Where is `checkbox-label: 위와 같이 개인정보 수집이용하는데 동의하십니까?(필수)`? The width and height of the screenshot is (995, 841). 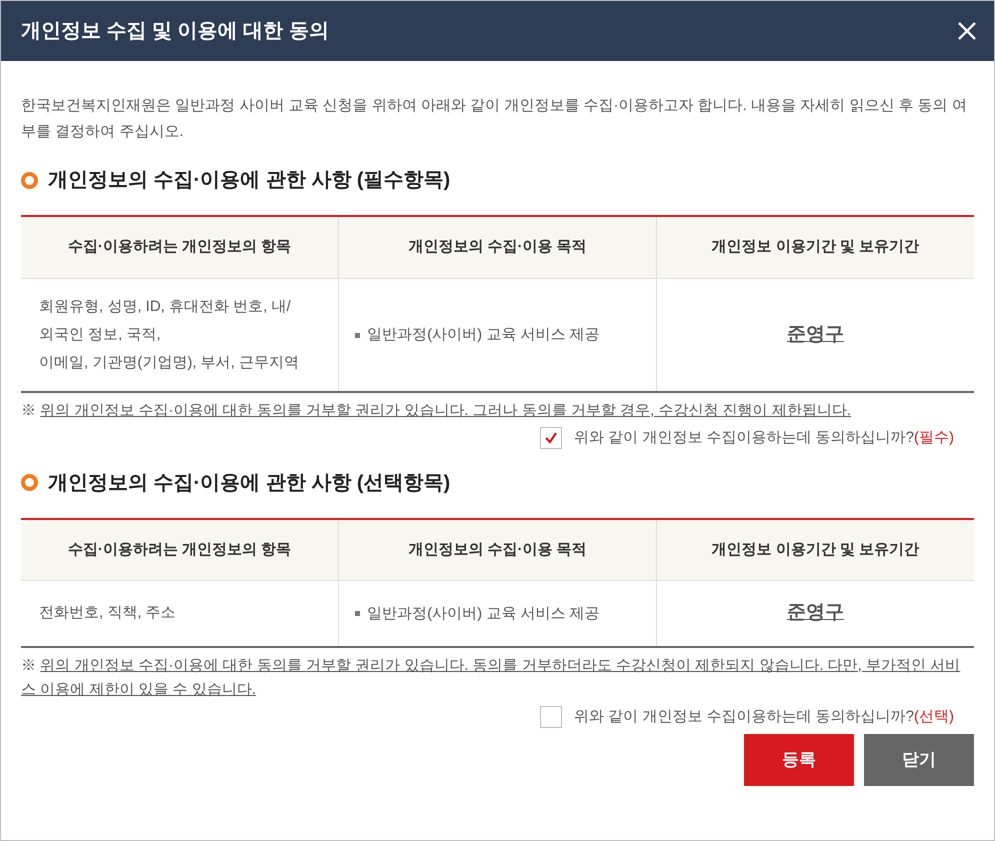 checkbox-label: 위와 같이 개인정보 수집이용하는데 동의하십니까?(필수) is located at coordinates (764, 438).